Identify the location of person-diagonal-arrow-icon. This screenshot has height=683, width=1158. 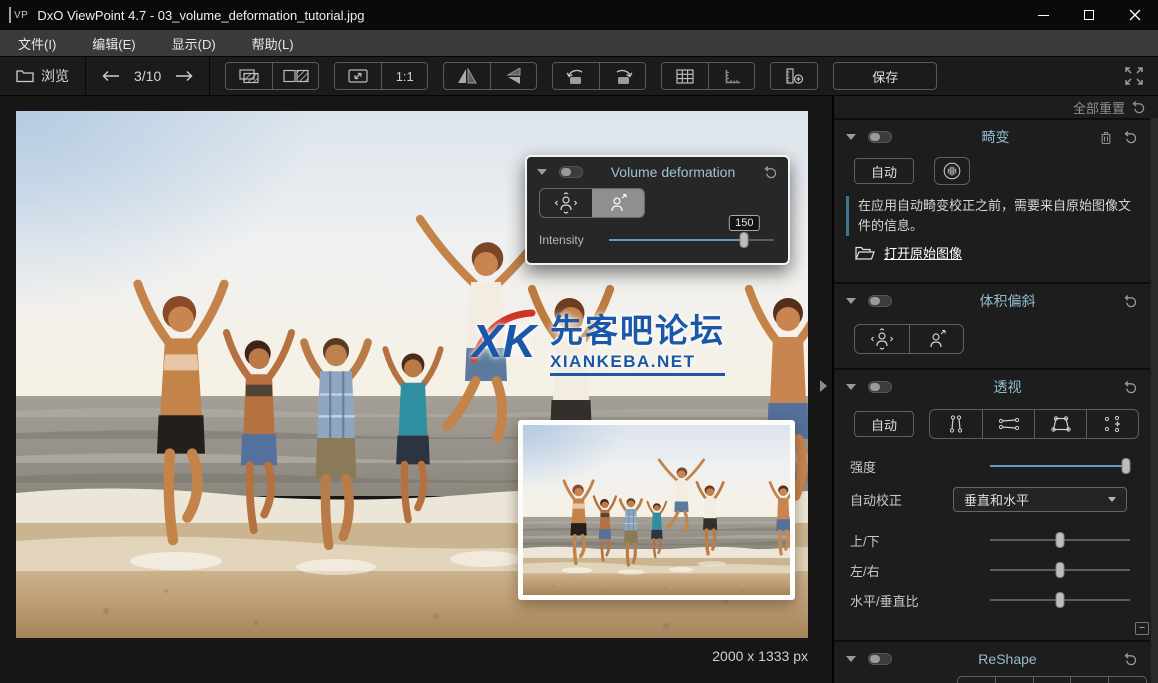
(619, 202).